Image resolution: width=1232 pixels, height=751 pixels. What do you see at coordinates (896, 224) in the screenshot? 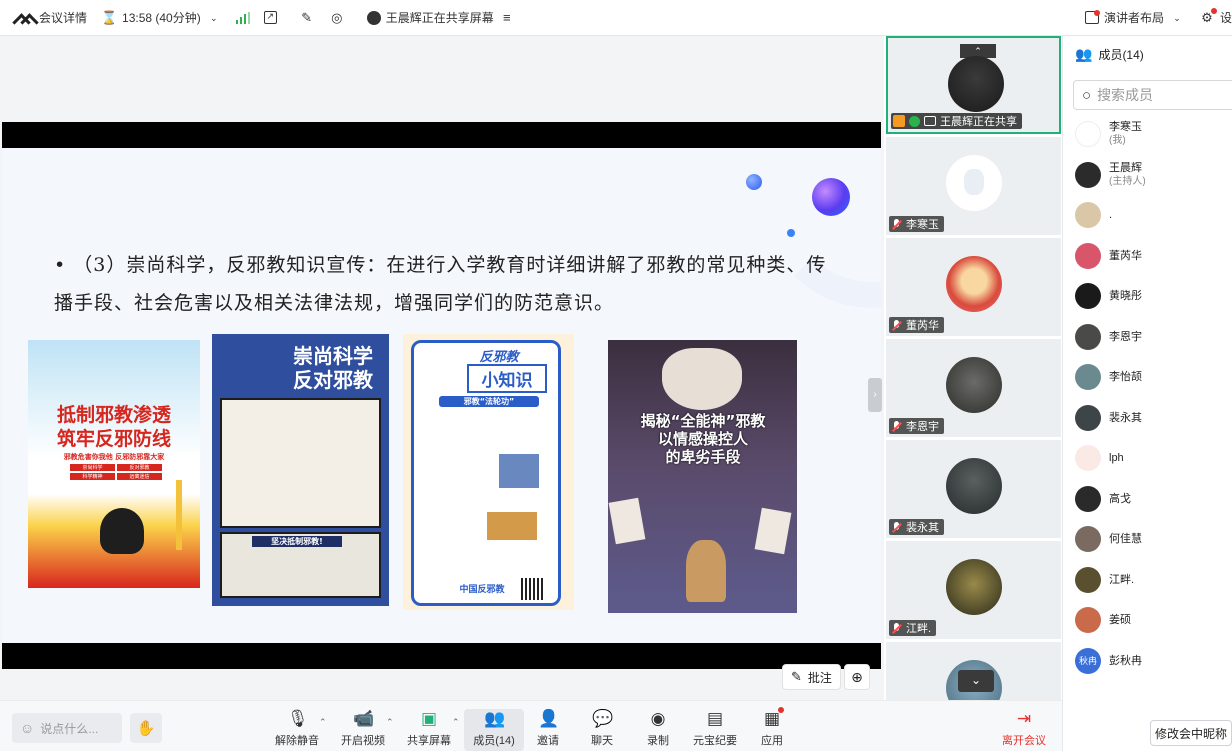
I see `mic-off-icon` at bounding box center [896, 224].